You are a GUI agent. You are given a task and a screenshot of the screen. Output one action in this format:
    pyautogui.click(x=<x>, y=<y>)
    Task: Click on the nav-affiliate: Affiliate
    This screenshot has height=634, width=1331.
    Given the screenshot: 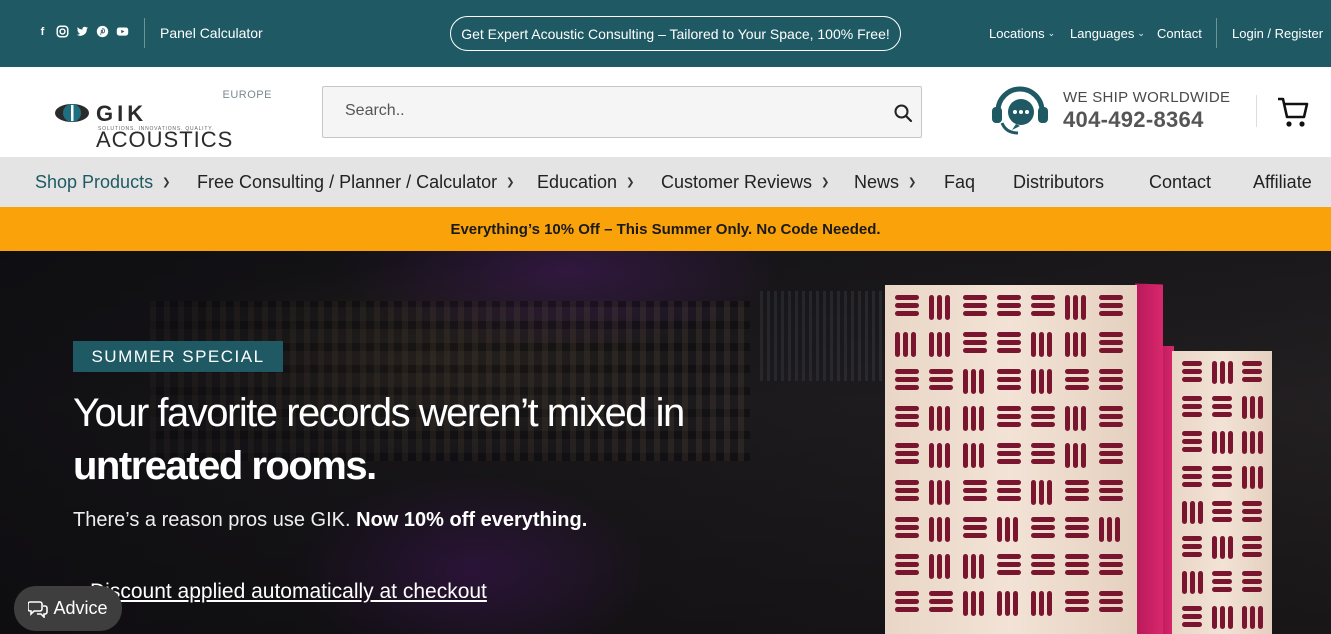 What is the action you would take?
    pyautogui.click(x=1282, y=182)
    